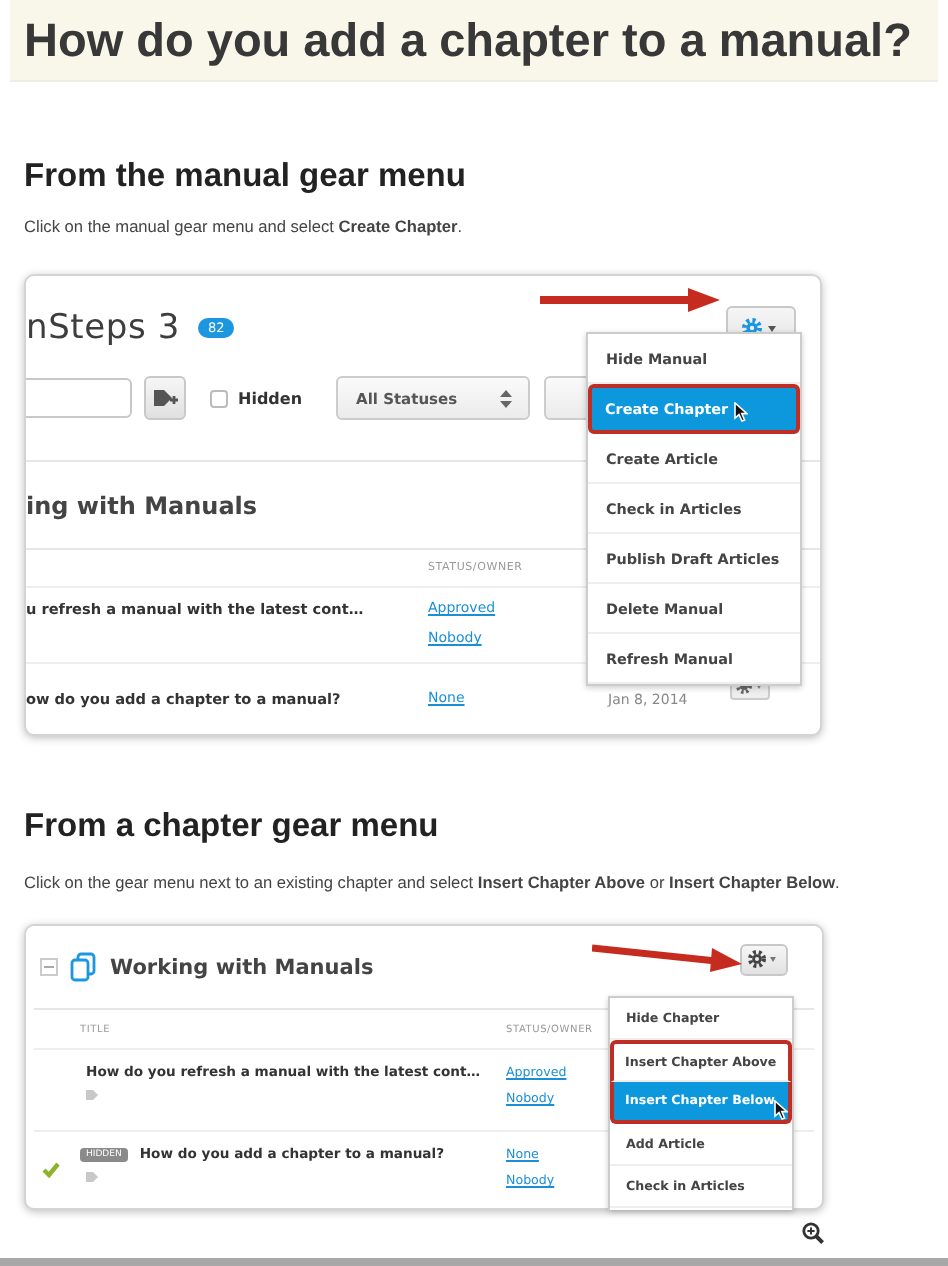 The image size is (948, 1266). I want to click on checkbox-label: Hidden, so click(270, 398).